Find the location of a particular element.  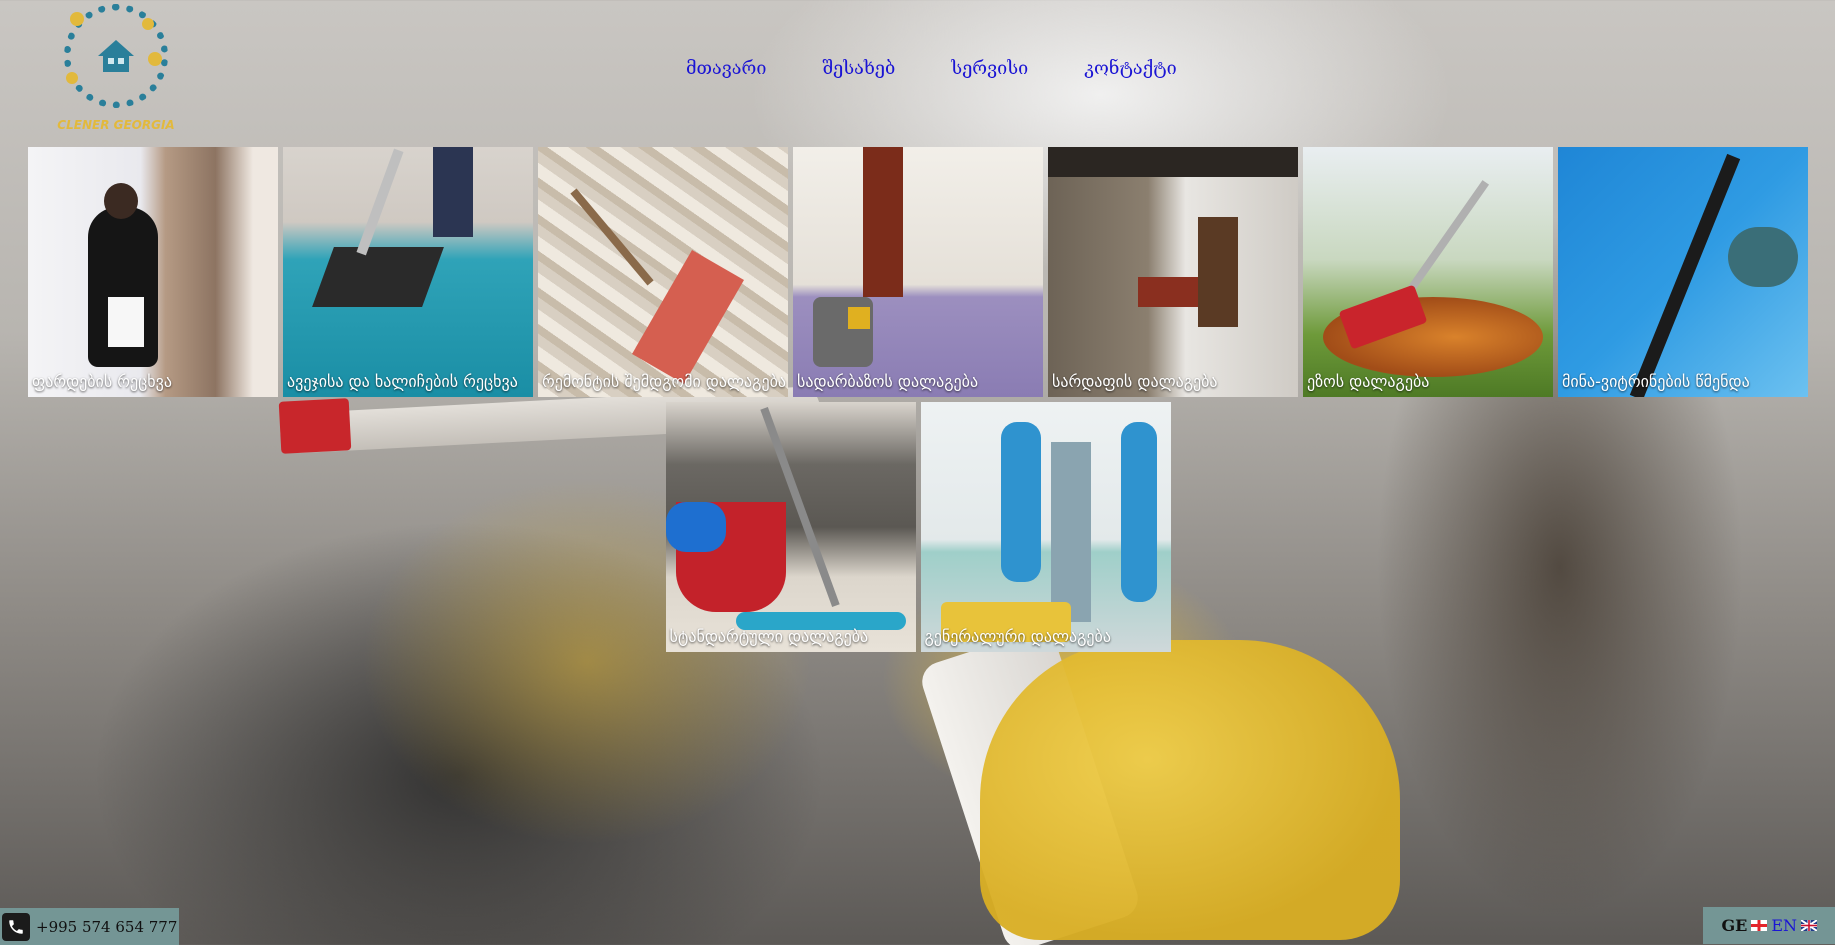

hallway-cleaning-image is located at coordinates (918, 272).